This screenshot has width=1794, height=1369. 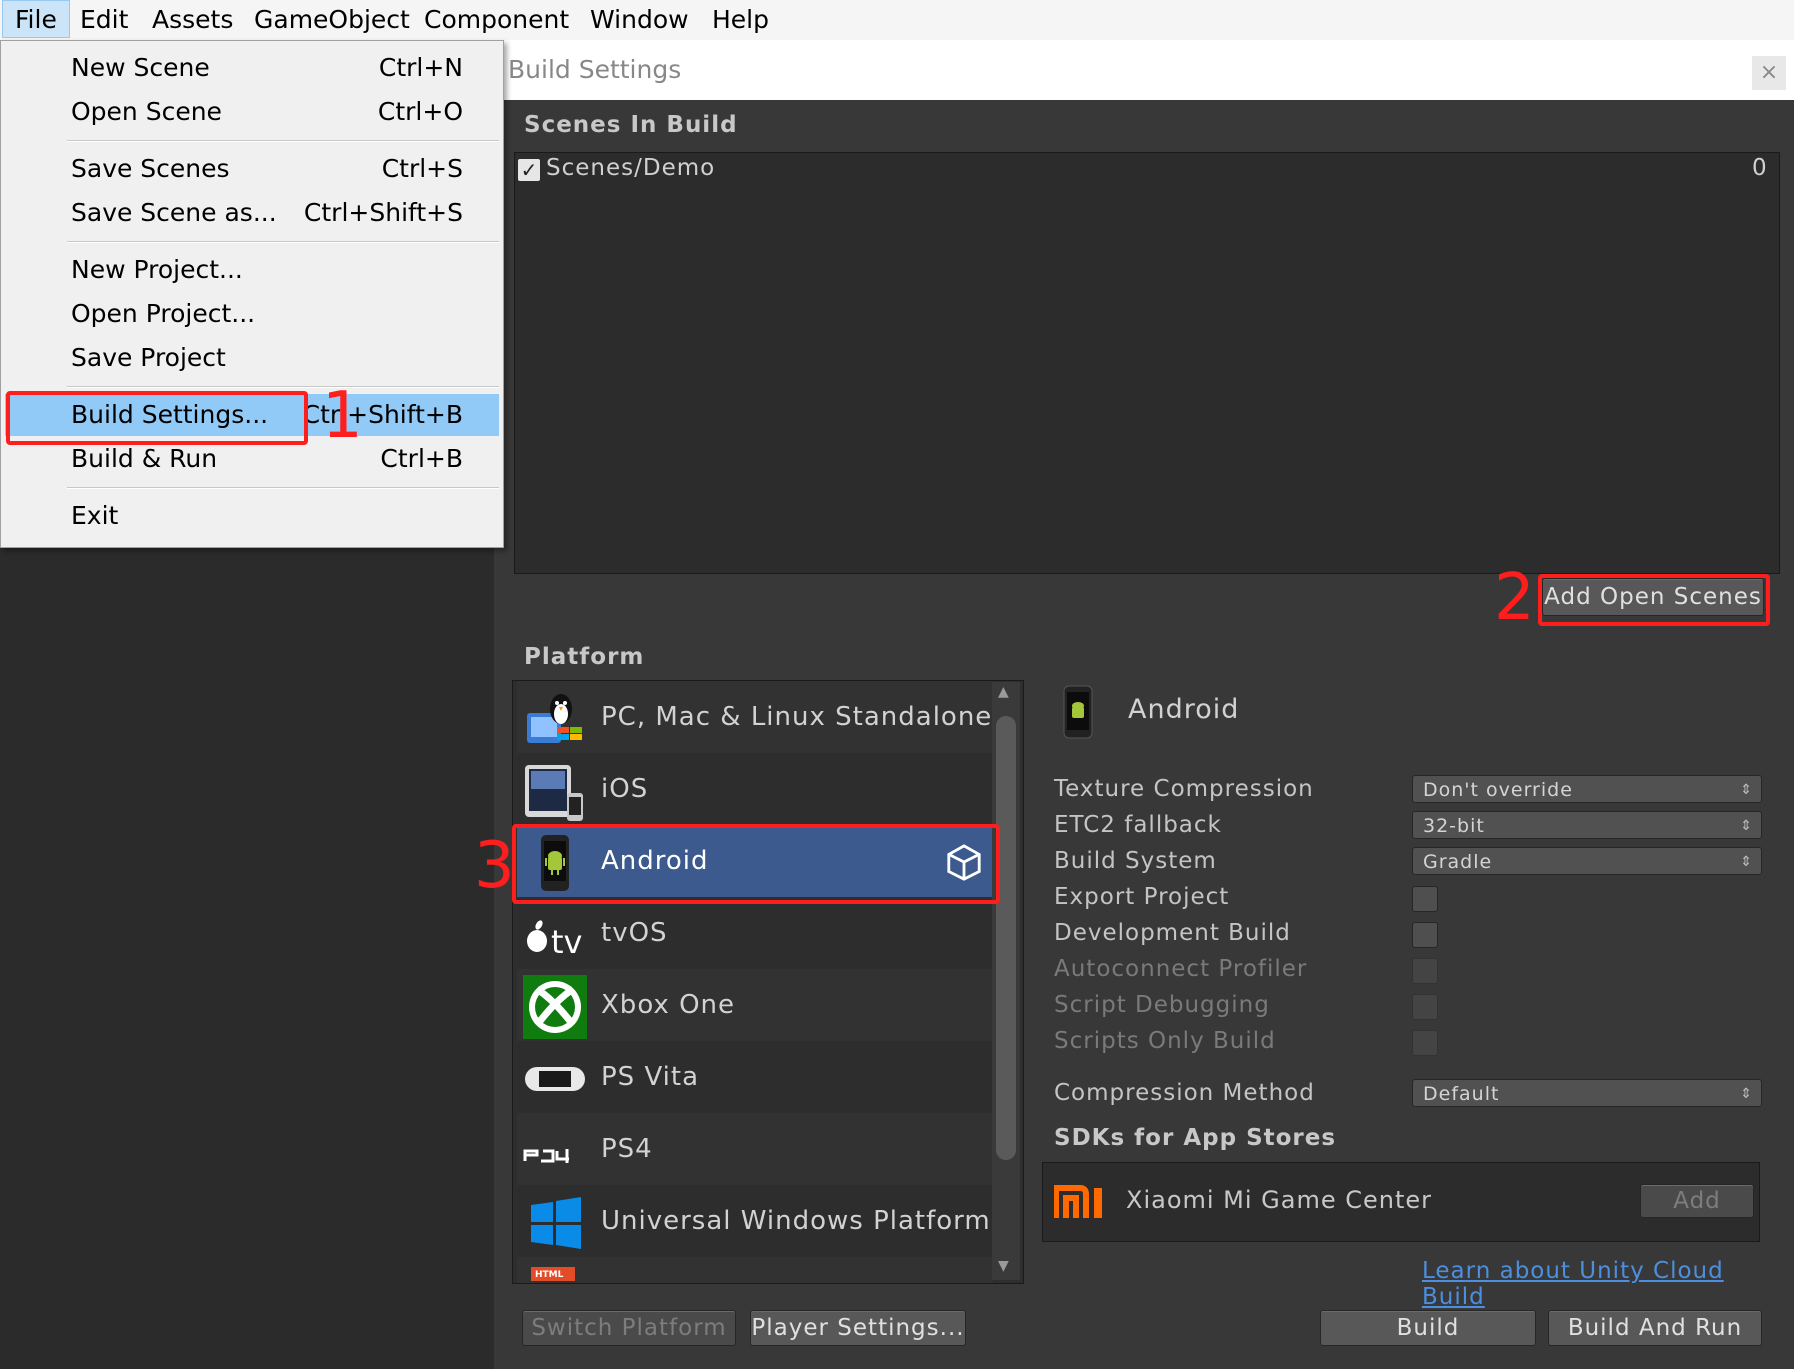 I want to click on export-project-label: Export Project, so click(x=1142, y=897).